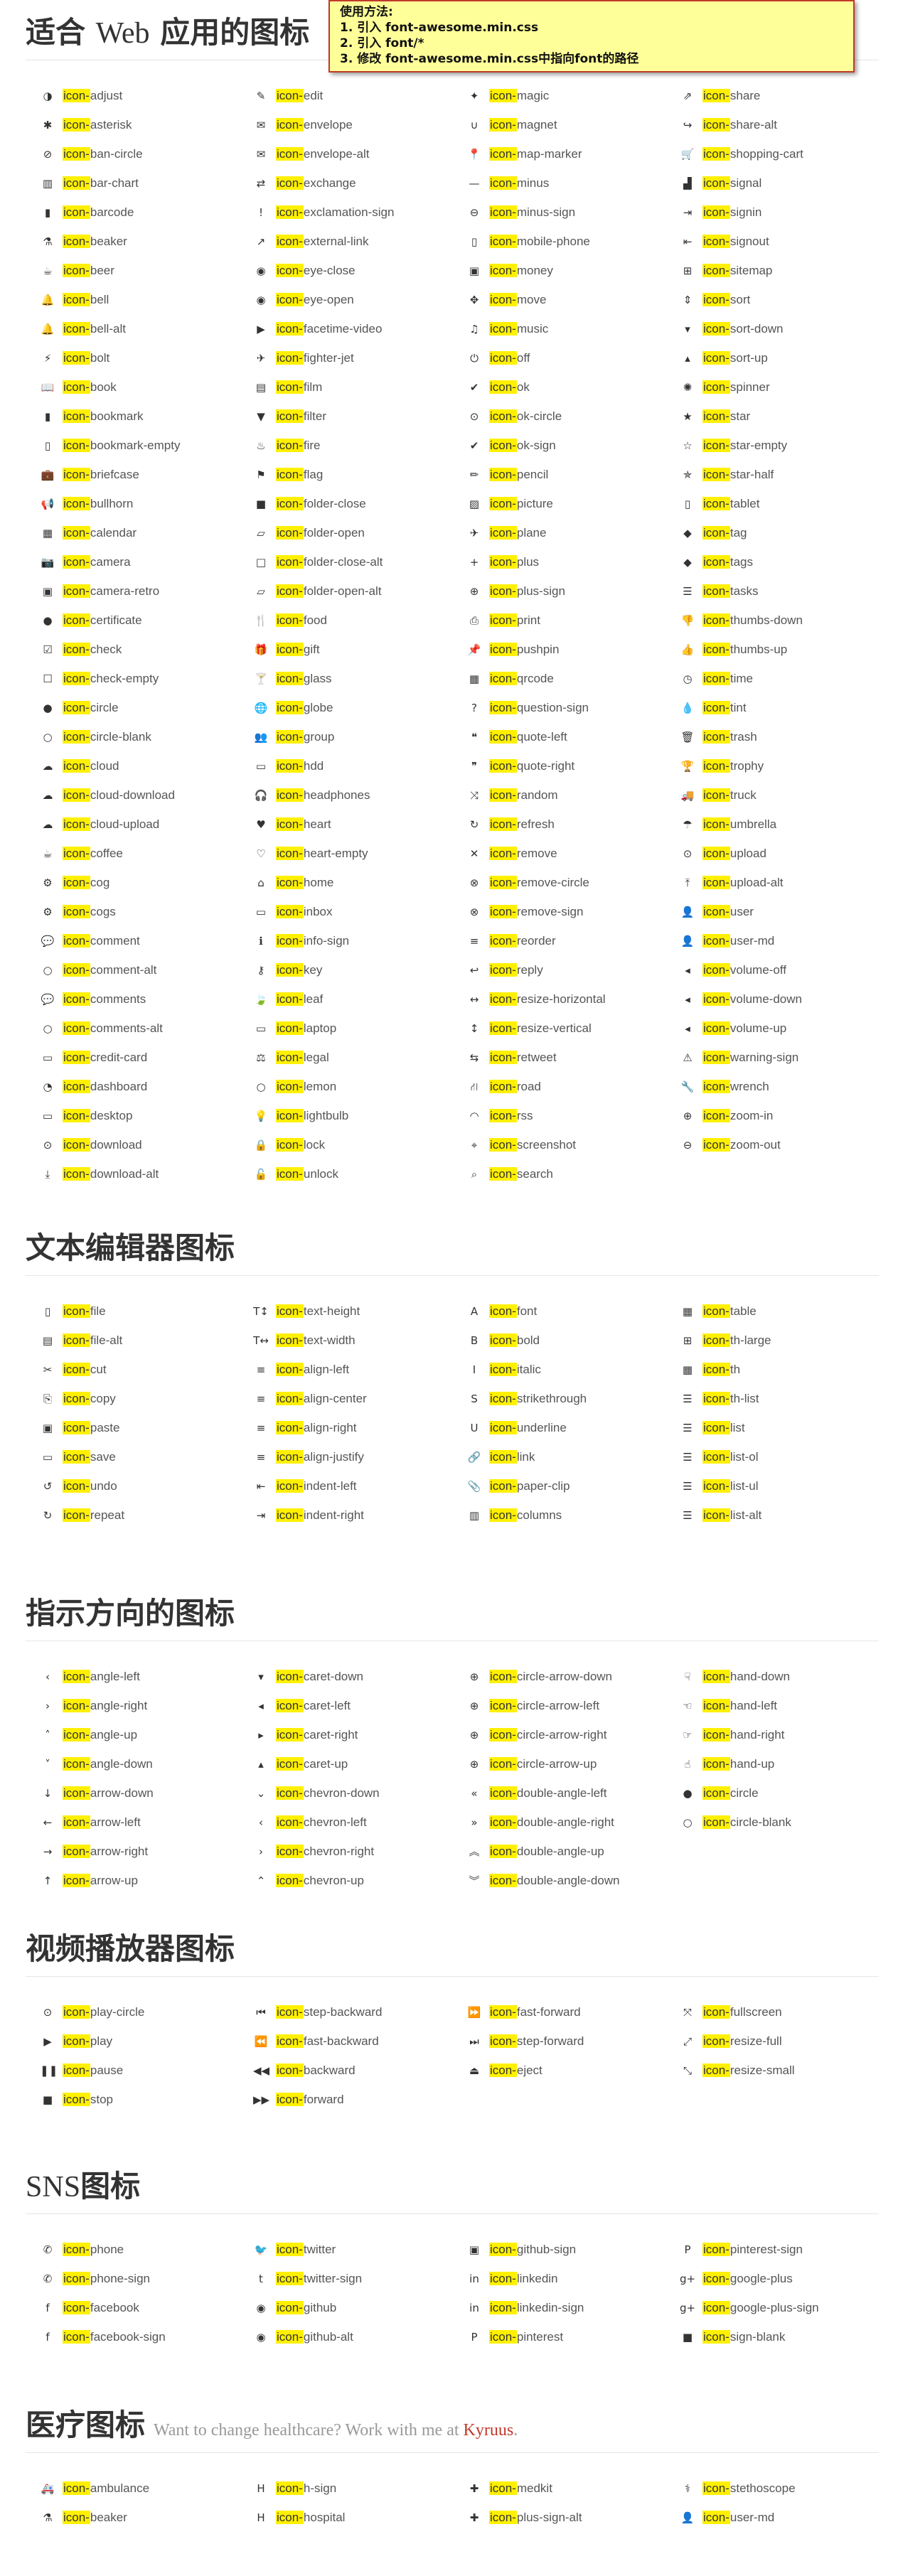  Describe the element at coordinates (744, 1457) in the screenshot. I see `icon-class-name: list-ol` at that location.